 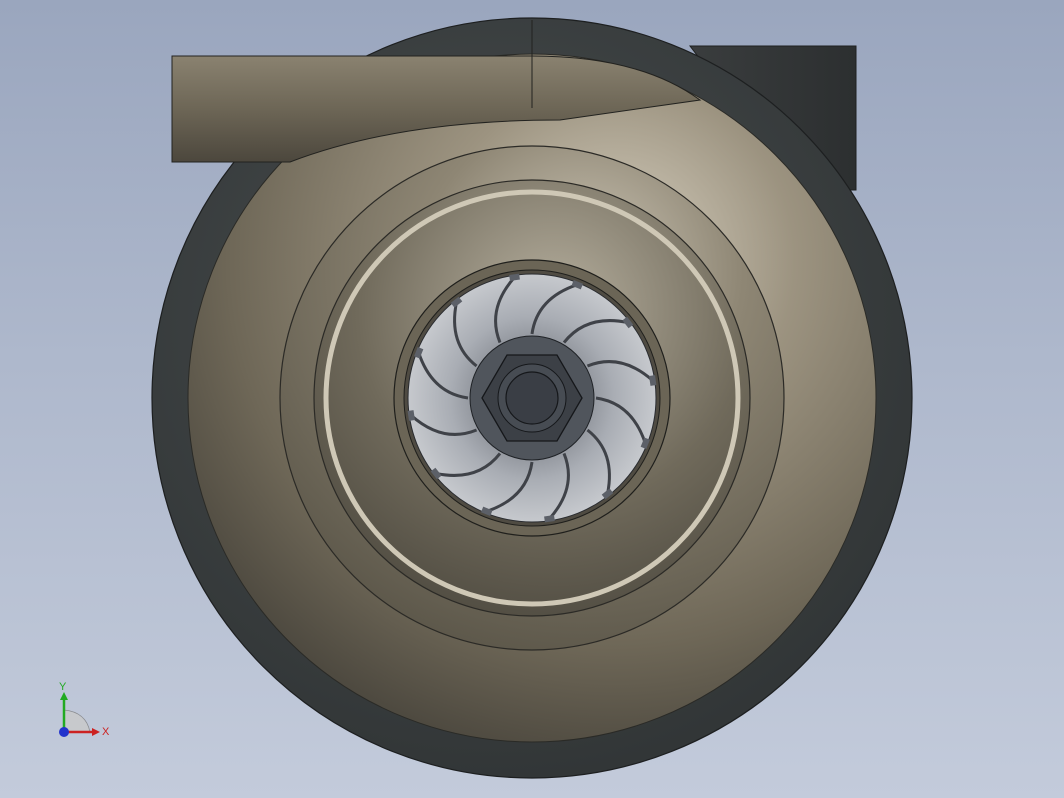 I want to click on shaft-end, so click(x=532, y=398).